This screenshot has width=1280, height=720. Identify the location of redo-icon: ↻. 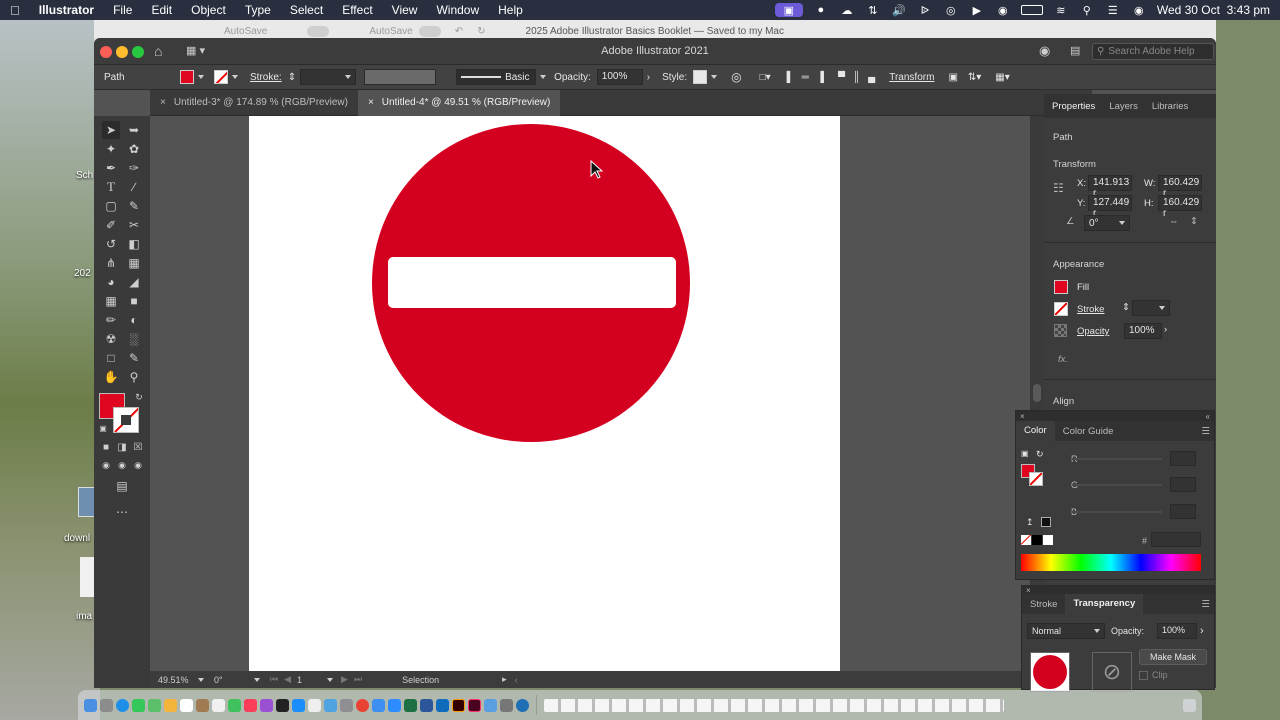
(481, 31).